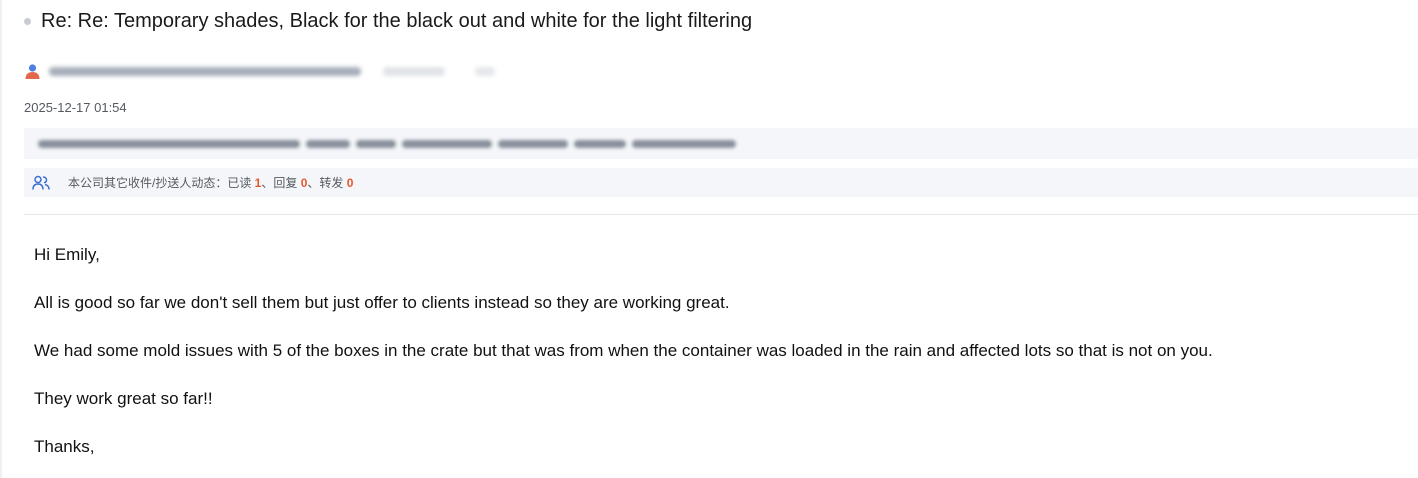 Image resolution: width=1418 pixels, height=478 pixels. Describe the element at coordinates (41, 182) in the screenshot. I see `people-icon` at that location.